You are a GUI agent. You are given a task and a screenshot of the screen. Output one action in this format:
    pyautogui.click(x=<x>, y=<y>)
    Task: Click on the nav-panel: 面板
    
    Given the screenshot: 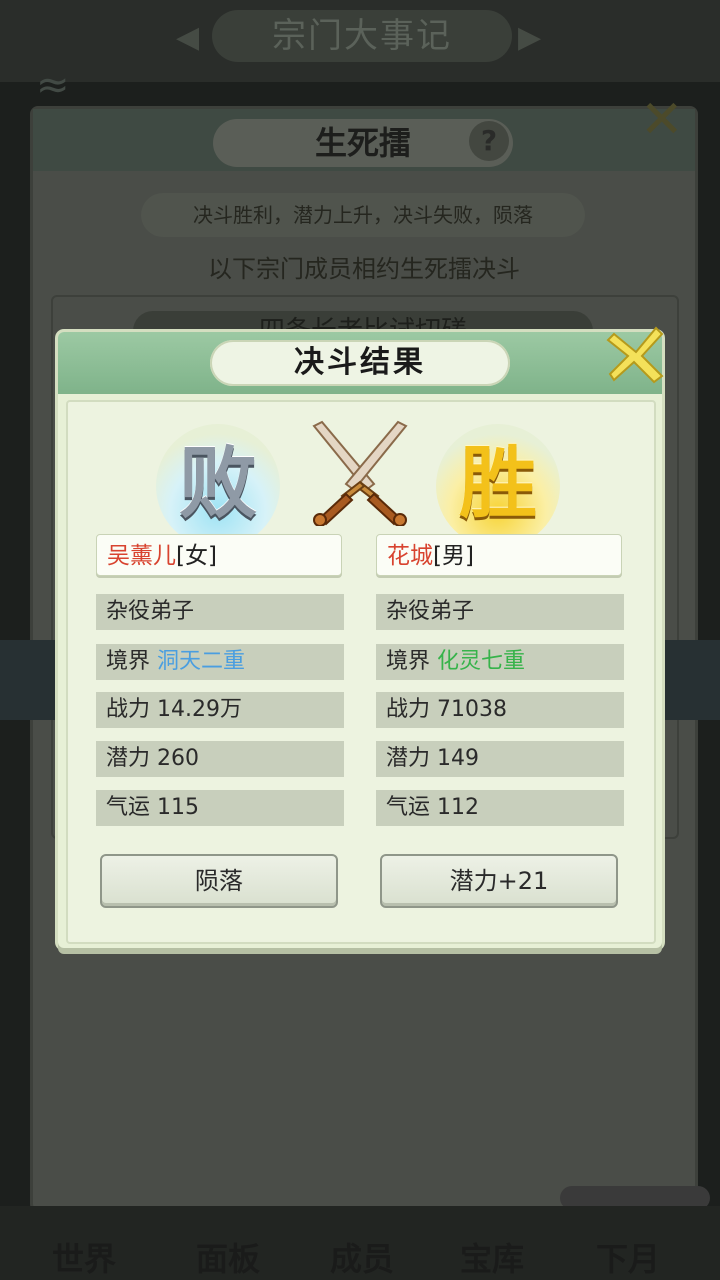 What is the action you would take?
    pyautogui.click(x=228, y=1257)
    